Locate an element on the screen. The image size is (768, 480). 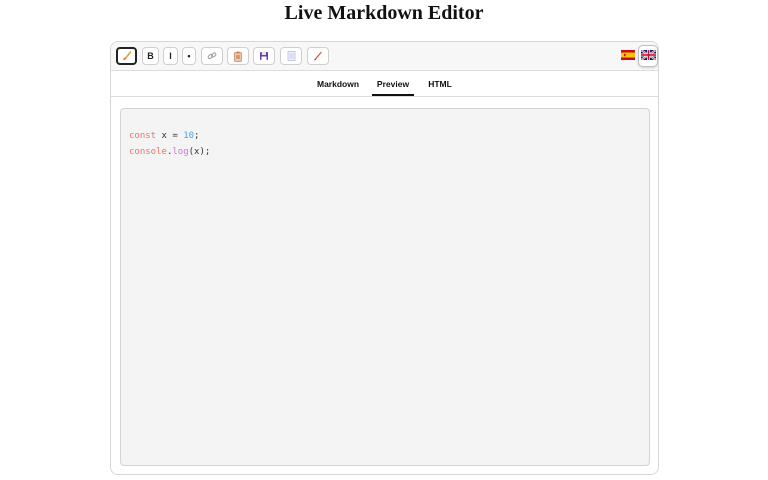
pen-icon is located at coordinates (318, 56).